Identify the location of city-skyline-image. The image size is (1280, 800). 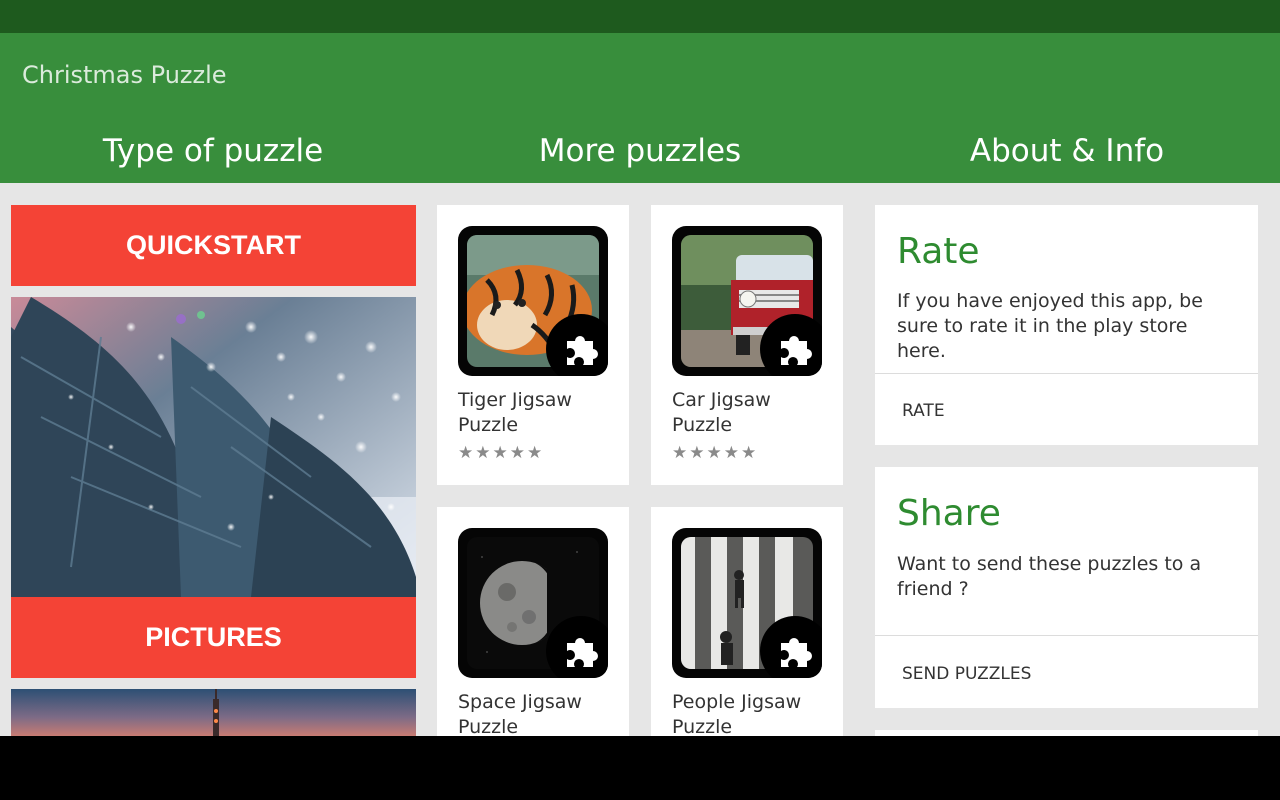
(213, 712).